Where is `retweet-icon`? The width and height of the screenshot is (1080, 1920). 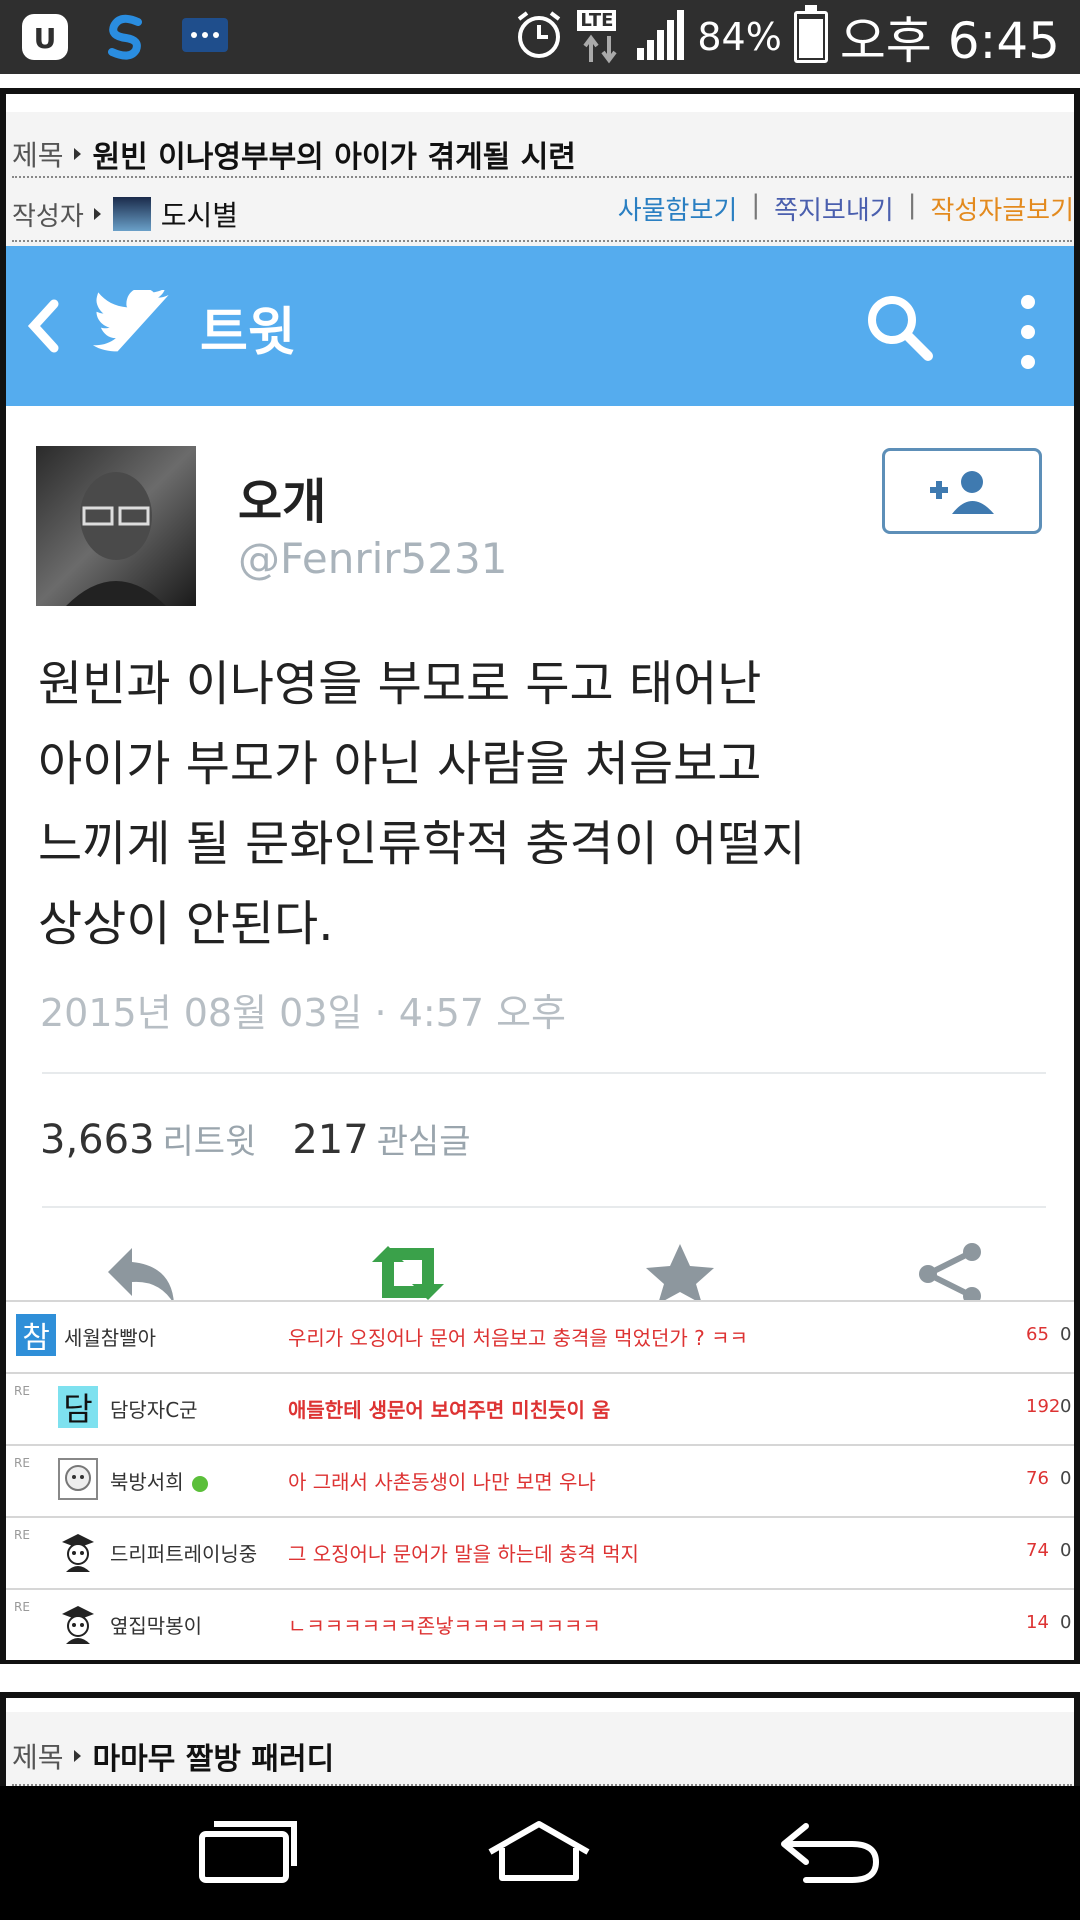 retweet-icon is located at coordinates (408, 1273).